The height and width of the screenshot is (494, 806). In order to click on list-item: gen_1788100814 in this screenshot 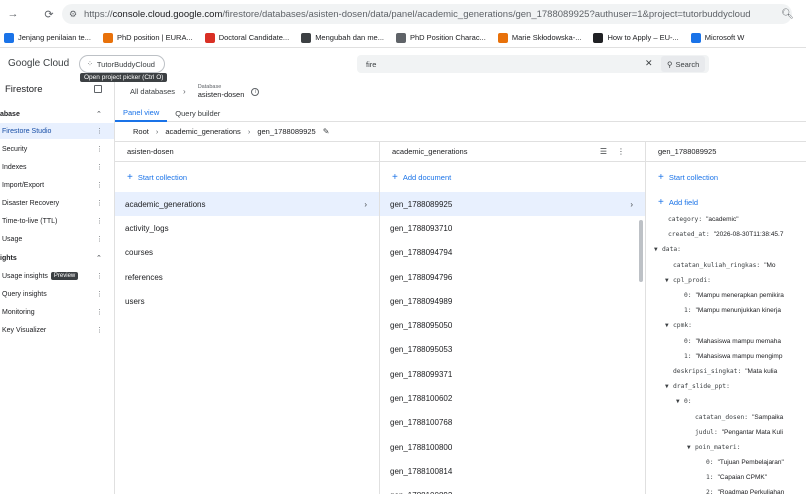, I will do `click(512, 471)`.